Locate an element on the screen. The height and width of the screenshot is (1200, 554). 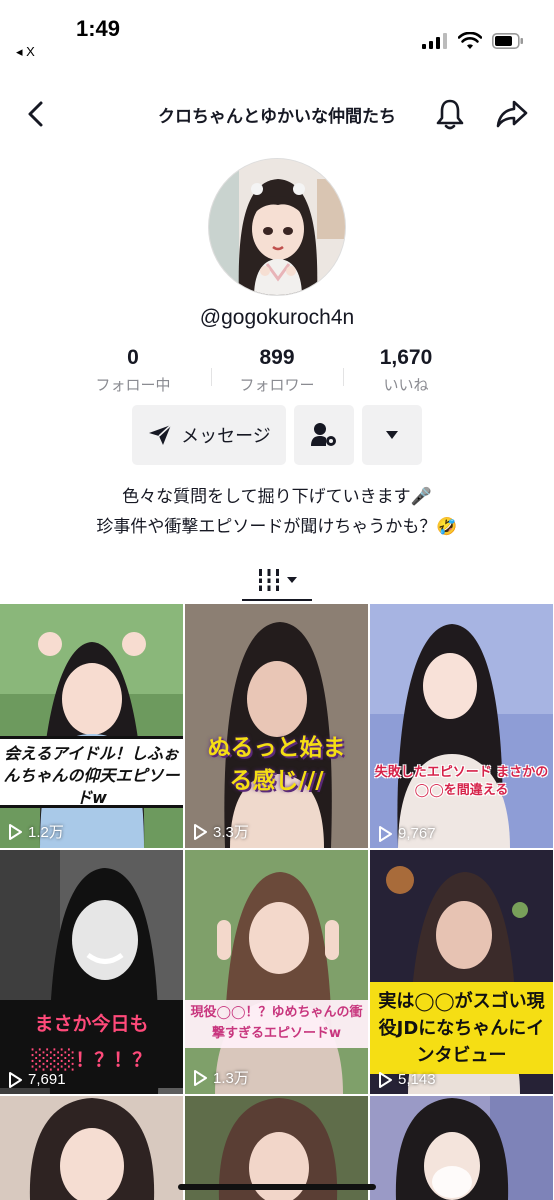
avatar-illustration is located at coordinates (277, 227).